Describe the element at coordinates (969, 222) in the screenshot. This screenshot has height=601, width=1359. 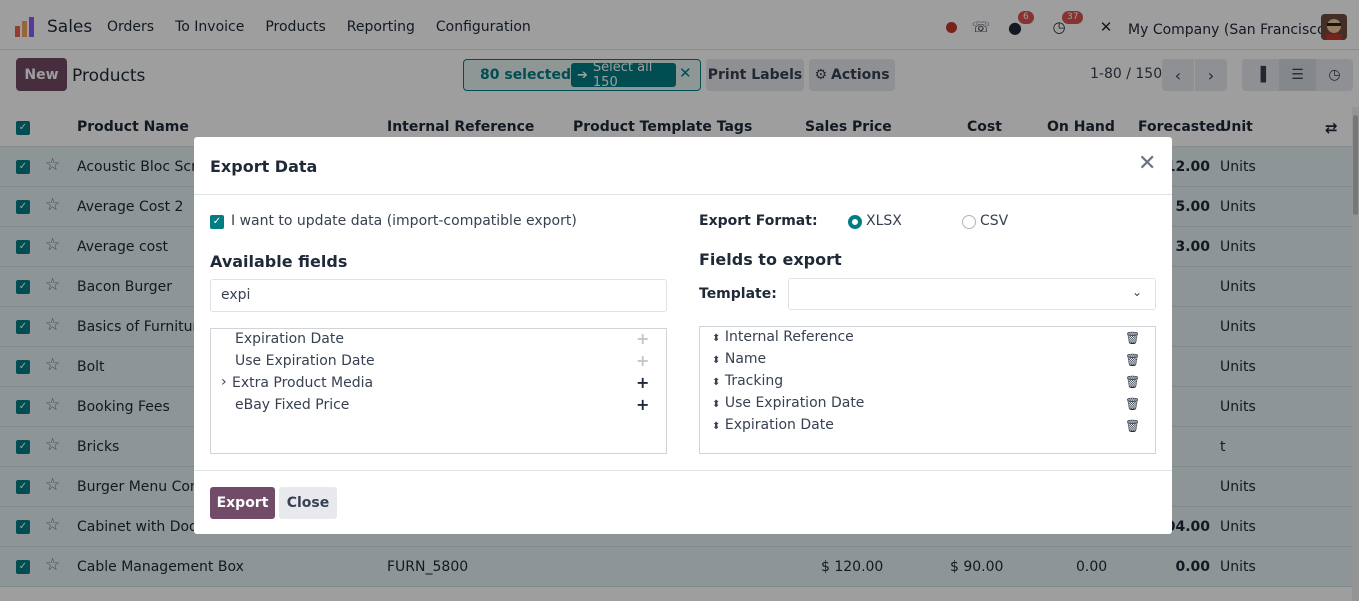
I see `csv-radio` at that location.